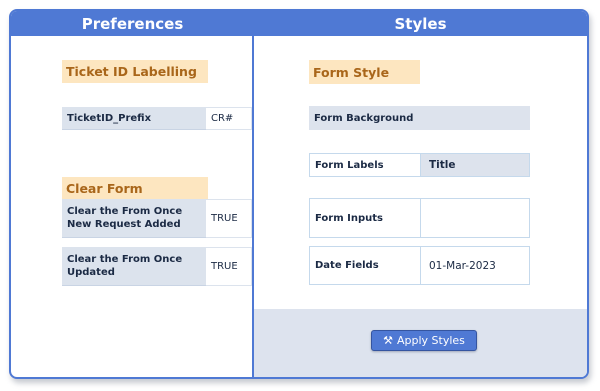 This screenshot has height=391, width=600. What do you see at coordinates (364, 218) in the screenshot?
I see `form-inputs-label: Form Inputs` at bounding box center [364, 218].